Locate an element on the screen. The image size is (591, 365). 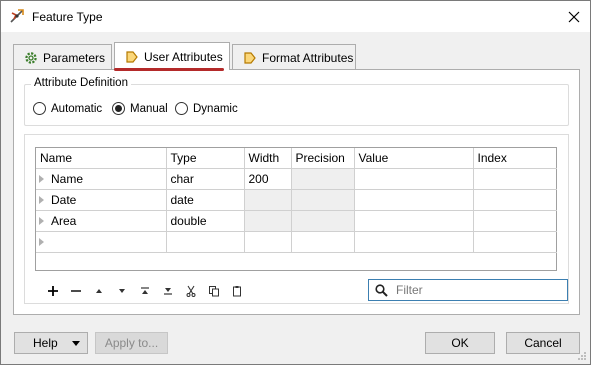
tab-user-attributes: User Attributes is located at coordinates (172, 56).